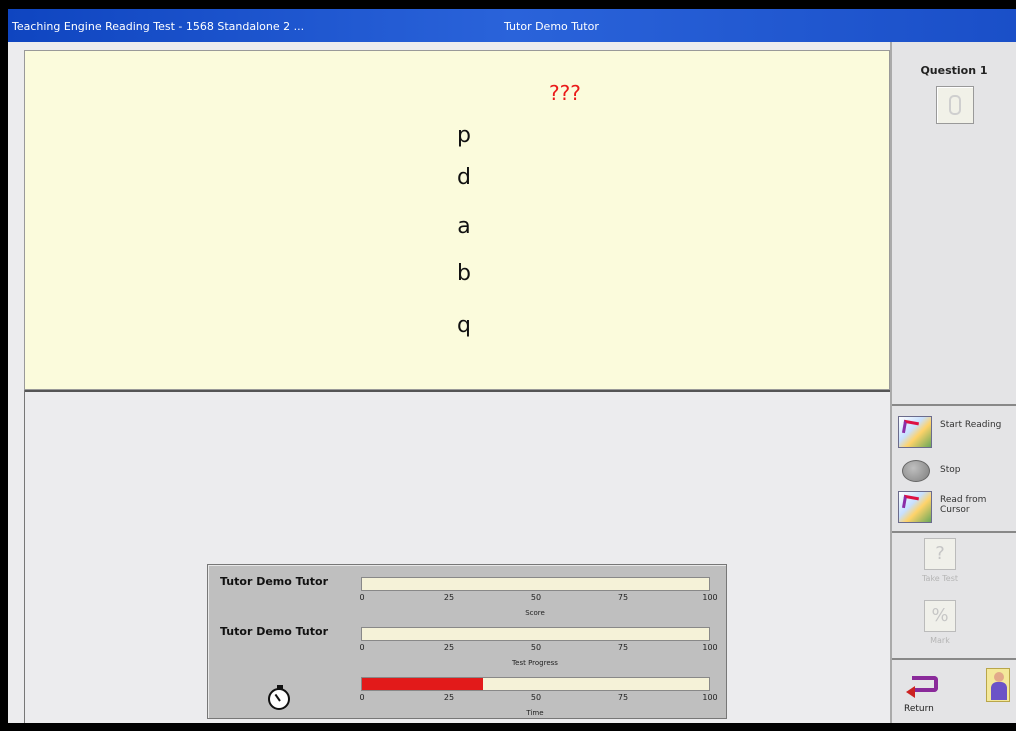 The height and width of the screenshot is (731, 1016). Describe the element at coordinates (551, 26) in the screenshot. I see `user-title: Tutor Demo Tutor` at that location.